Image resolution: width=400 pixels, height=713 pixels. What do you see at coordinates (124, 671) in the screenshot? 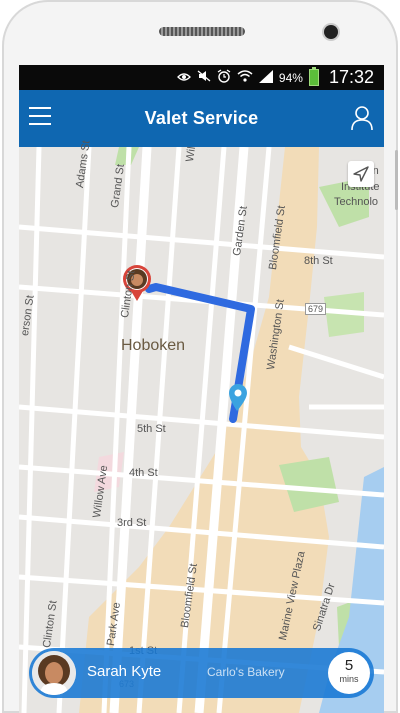
I see `driver-name: Sarah Kyte` at bounding box center [124, 671].